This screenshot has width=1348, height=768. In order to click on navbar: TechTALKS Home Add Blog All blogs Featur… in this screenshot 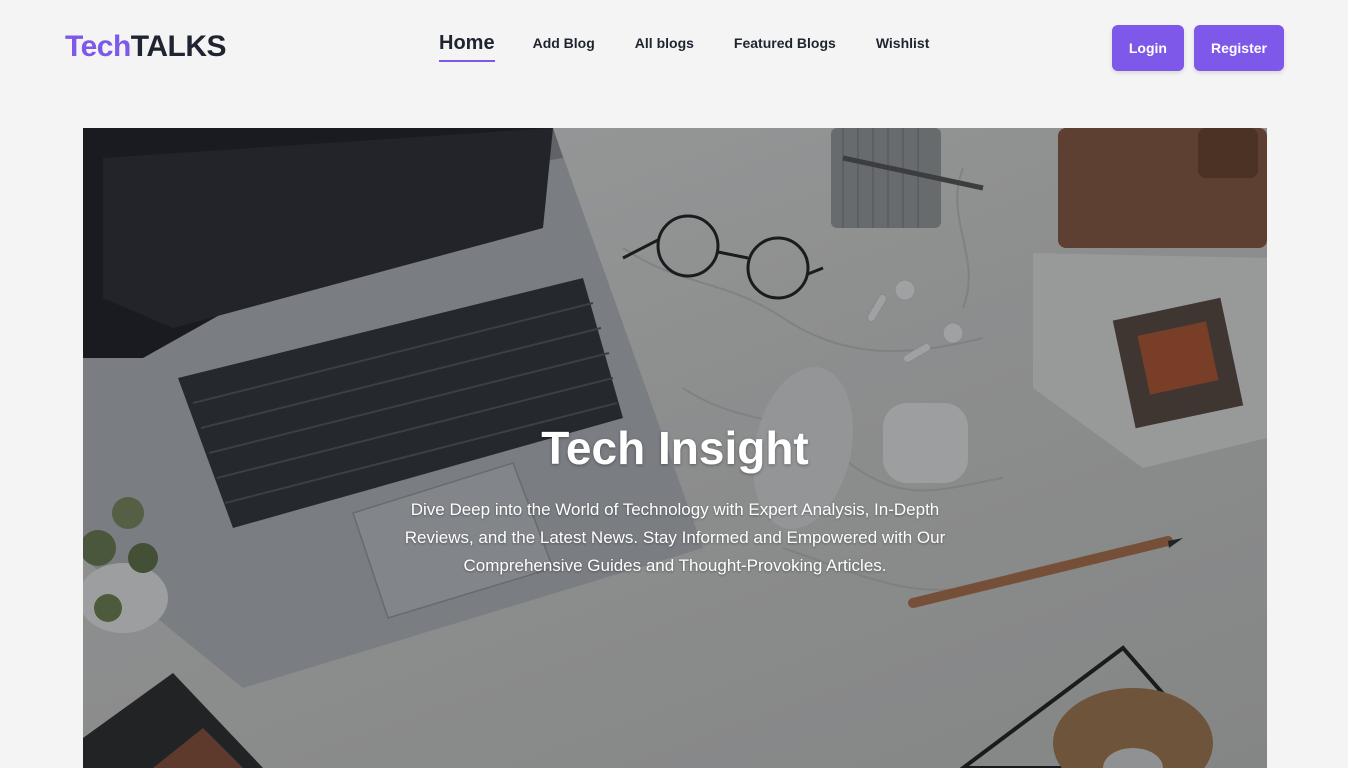, I will do `click(674, 48)`.